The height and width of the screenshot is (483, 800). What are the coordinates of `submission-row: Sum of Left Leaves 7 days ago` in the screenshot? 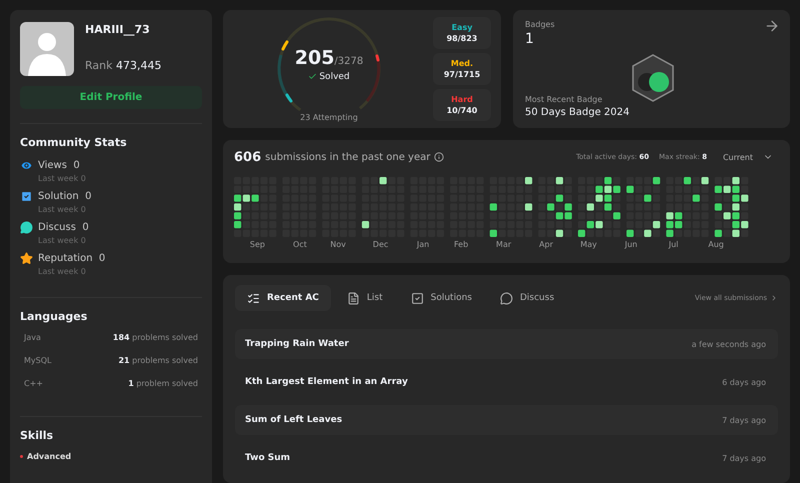 It's located at (506, 420).